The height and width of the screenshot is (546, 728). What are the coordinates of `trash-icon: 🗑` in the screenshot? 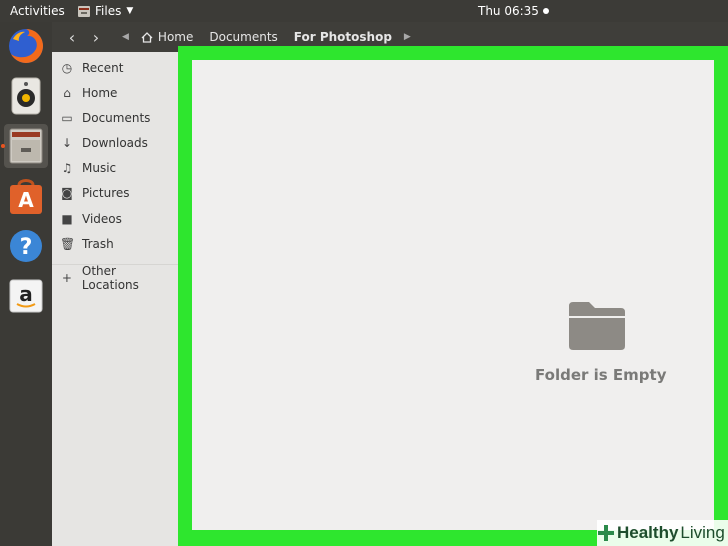 It's located at (68, 244).